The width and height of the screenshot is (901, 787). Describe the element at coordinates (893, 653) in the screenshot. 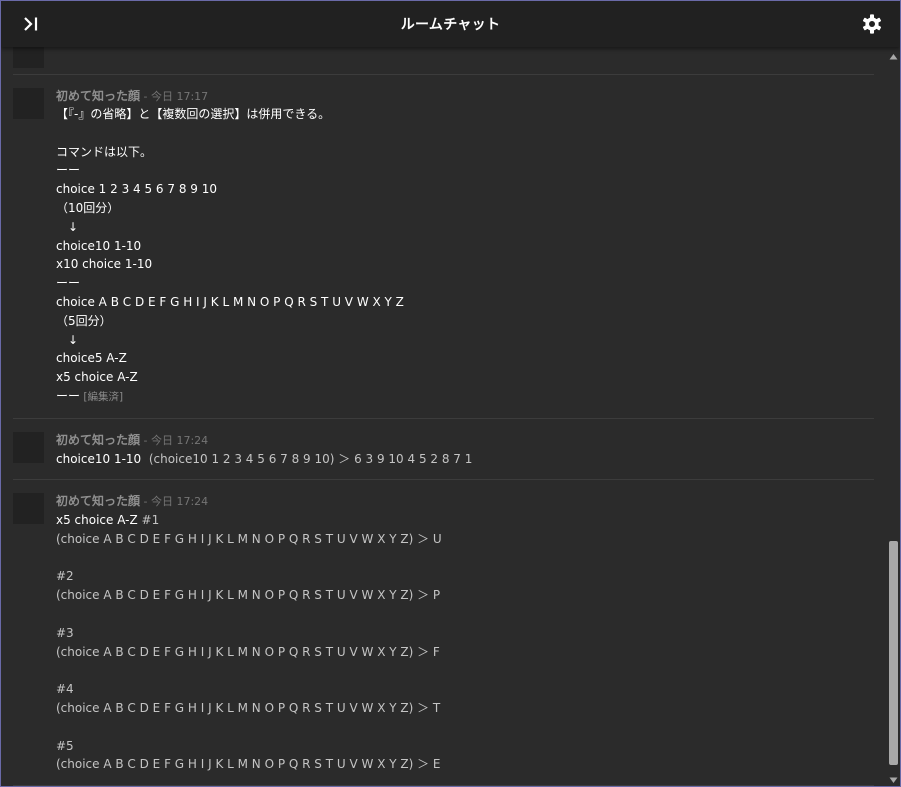

I see `scrollbar-thumb` at that location.